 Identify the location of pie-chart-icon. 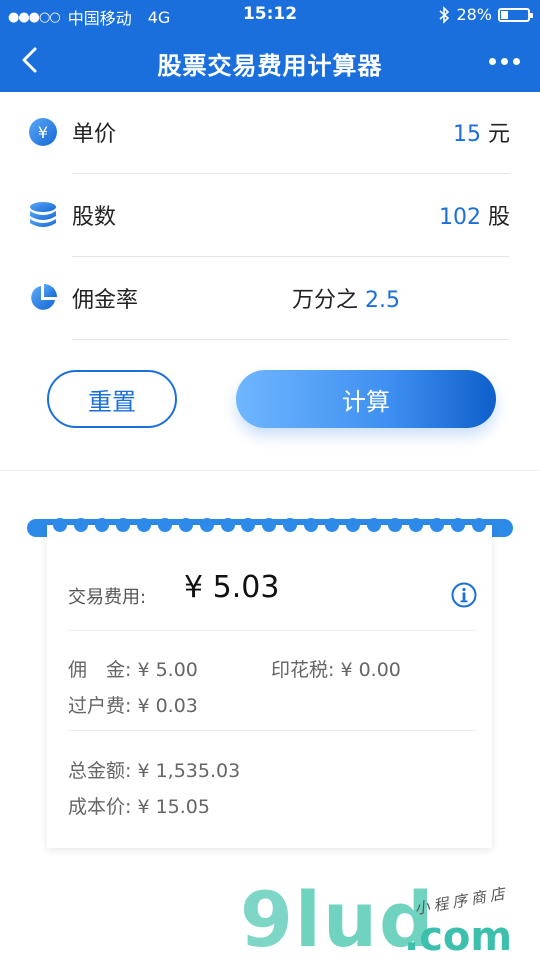
(44, 297).